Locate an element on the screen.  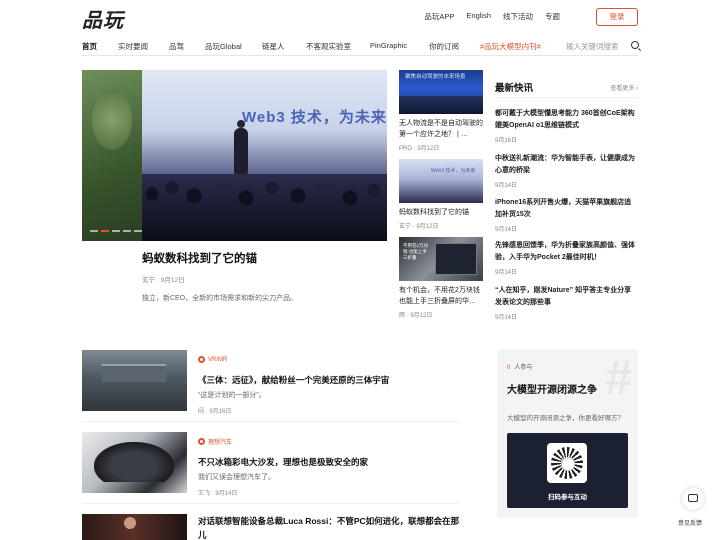
qr-label: 扫码参与互动 is located at coordinates (567, 497).